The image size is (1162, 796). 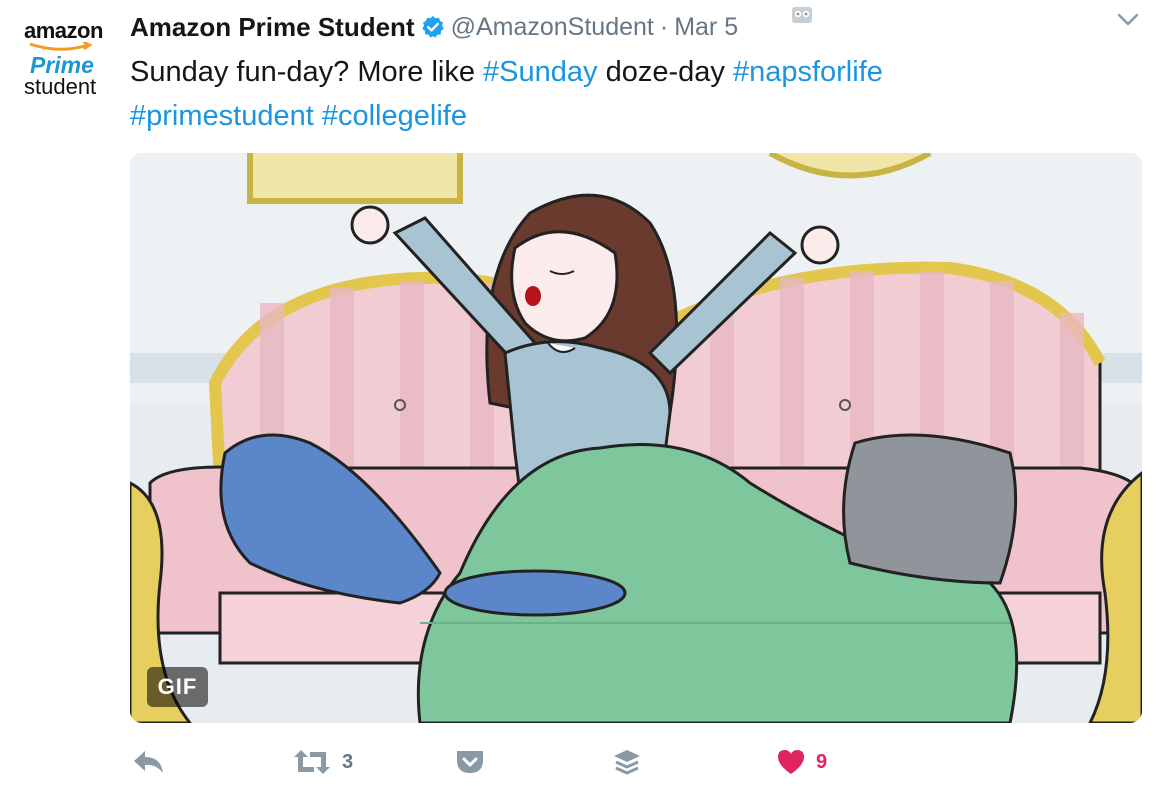 I want to click on pocket-button, so click(x=470, y=762).